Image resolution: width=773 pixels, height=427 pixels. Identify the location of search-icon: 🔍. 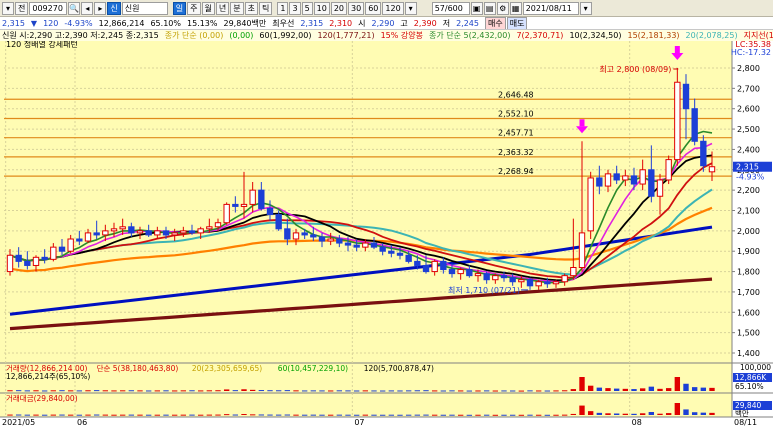
(74, 8).